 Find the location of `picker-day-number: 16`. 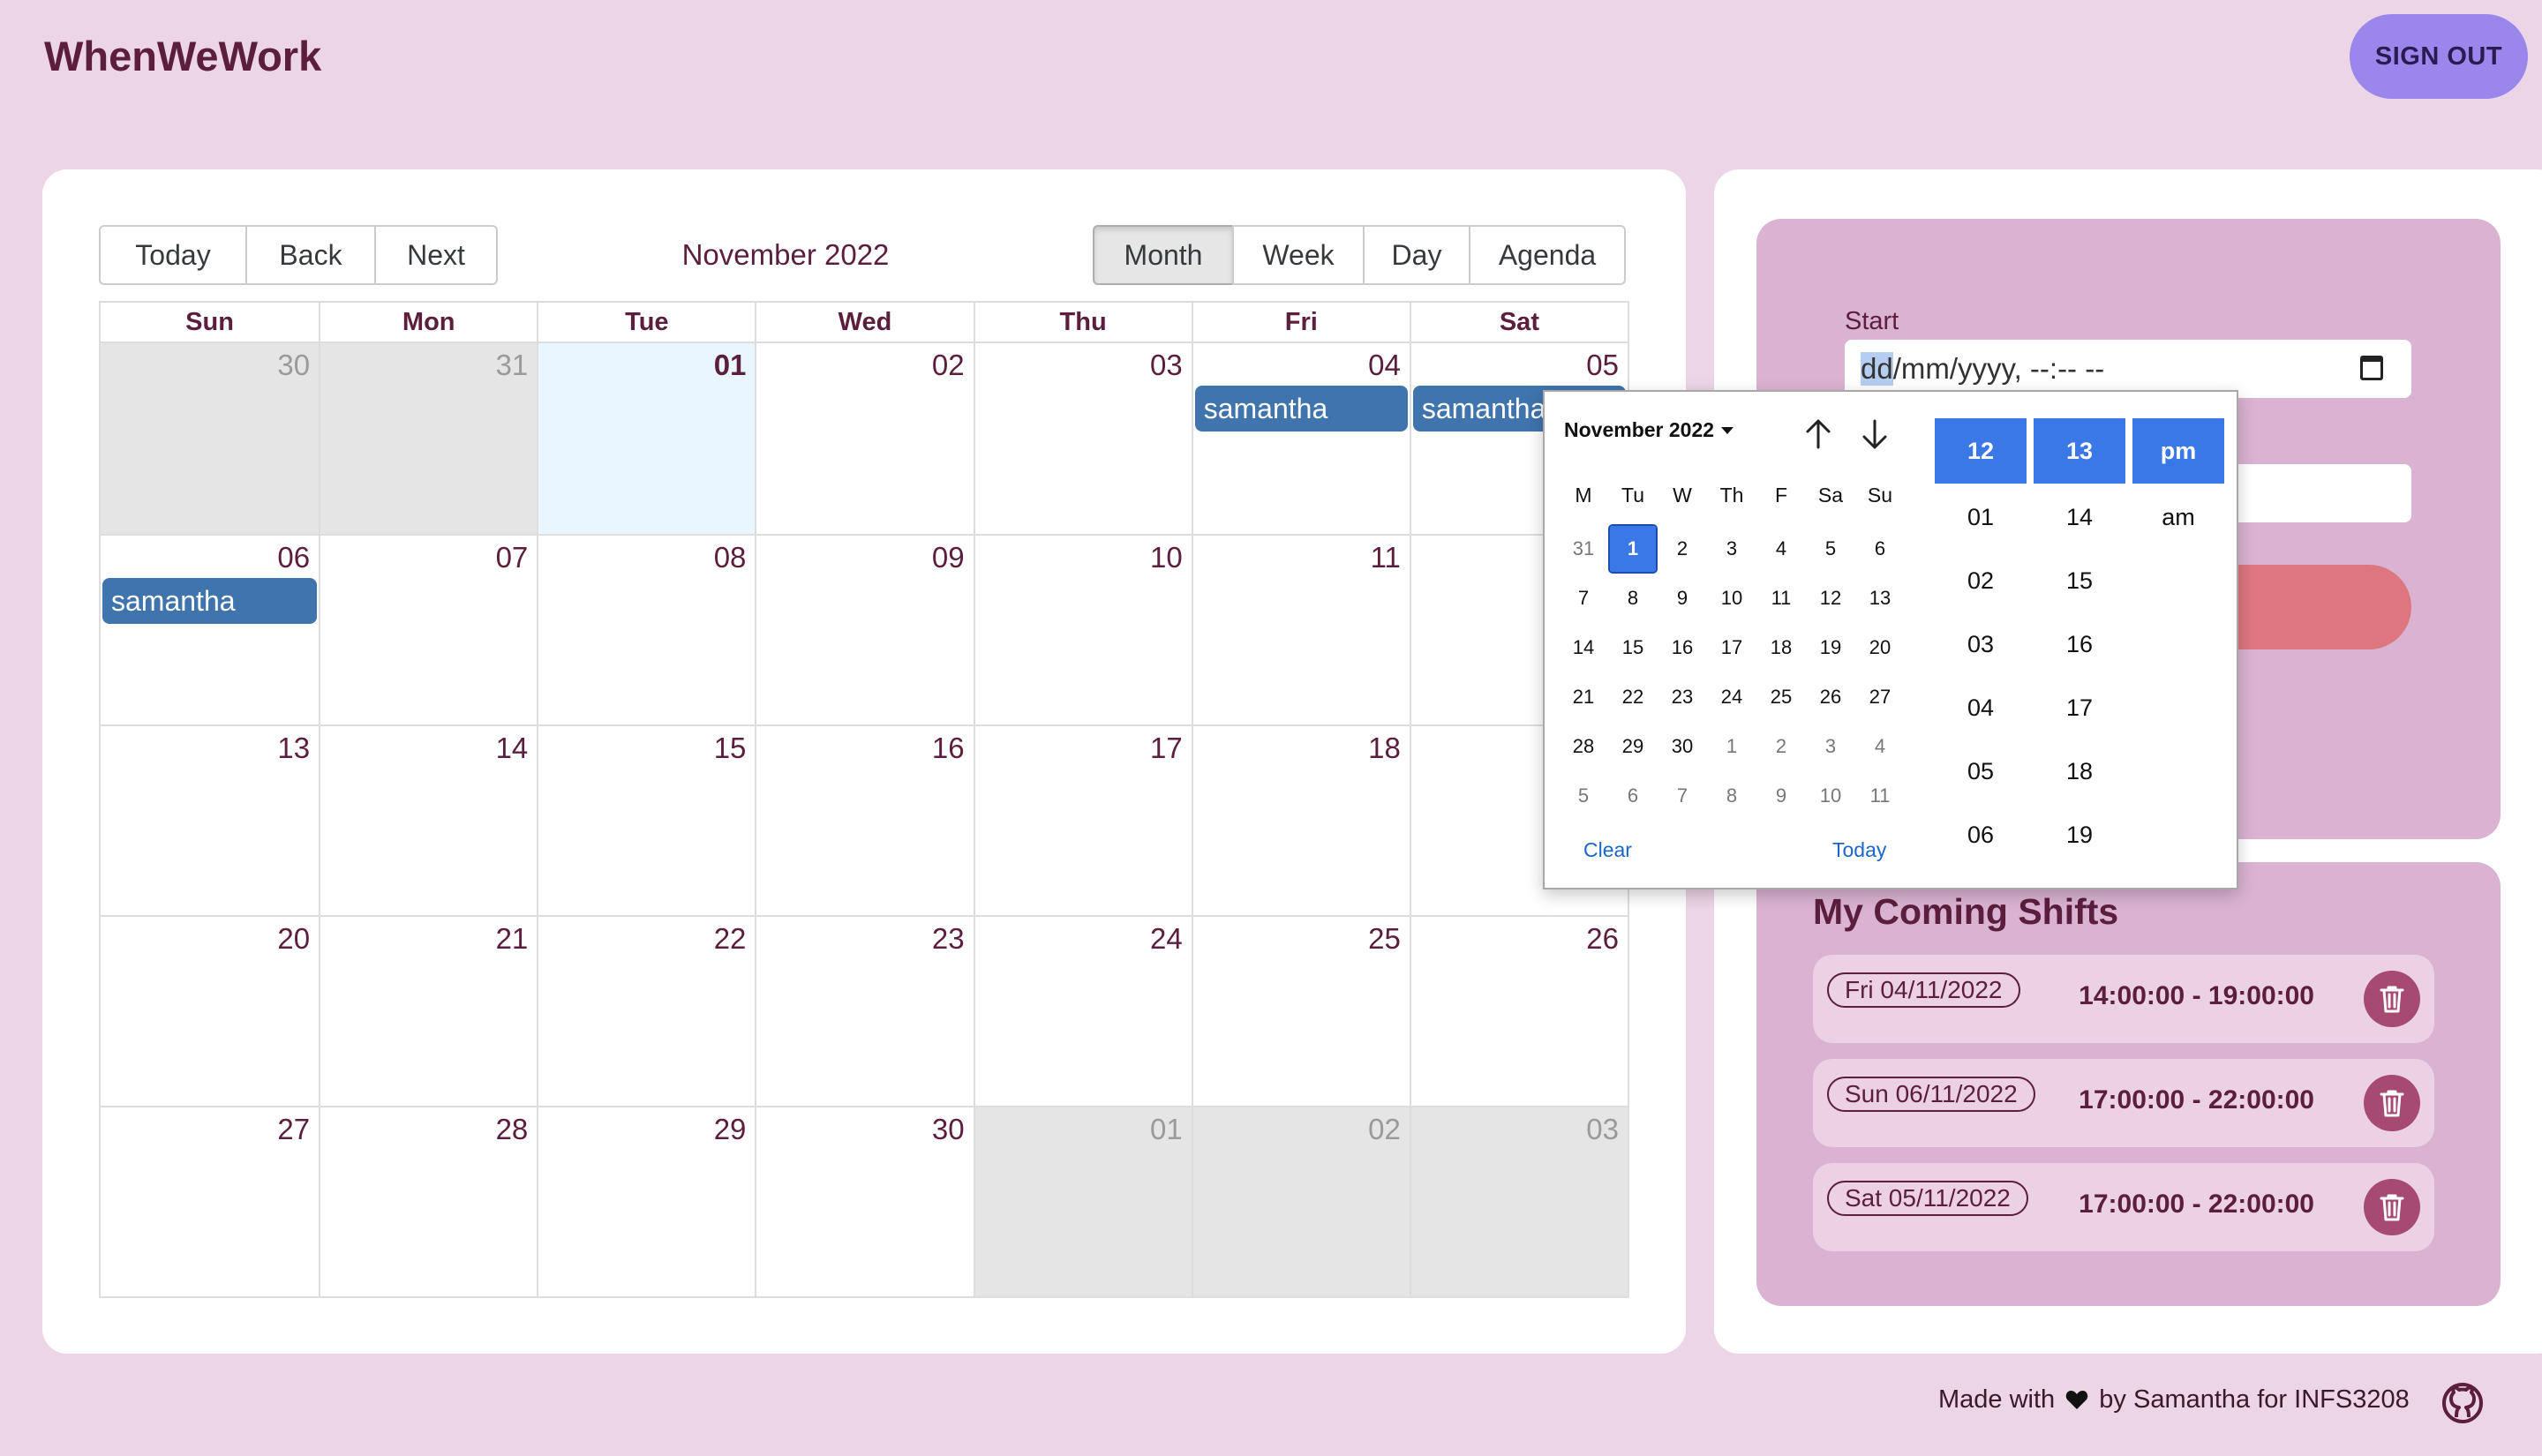

picker-day-number: 16 is located at coordinates (1682, 648).